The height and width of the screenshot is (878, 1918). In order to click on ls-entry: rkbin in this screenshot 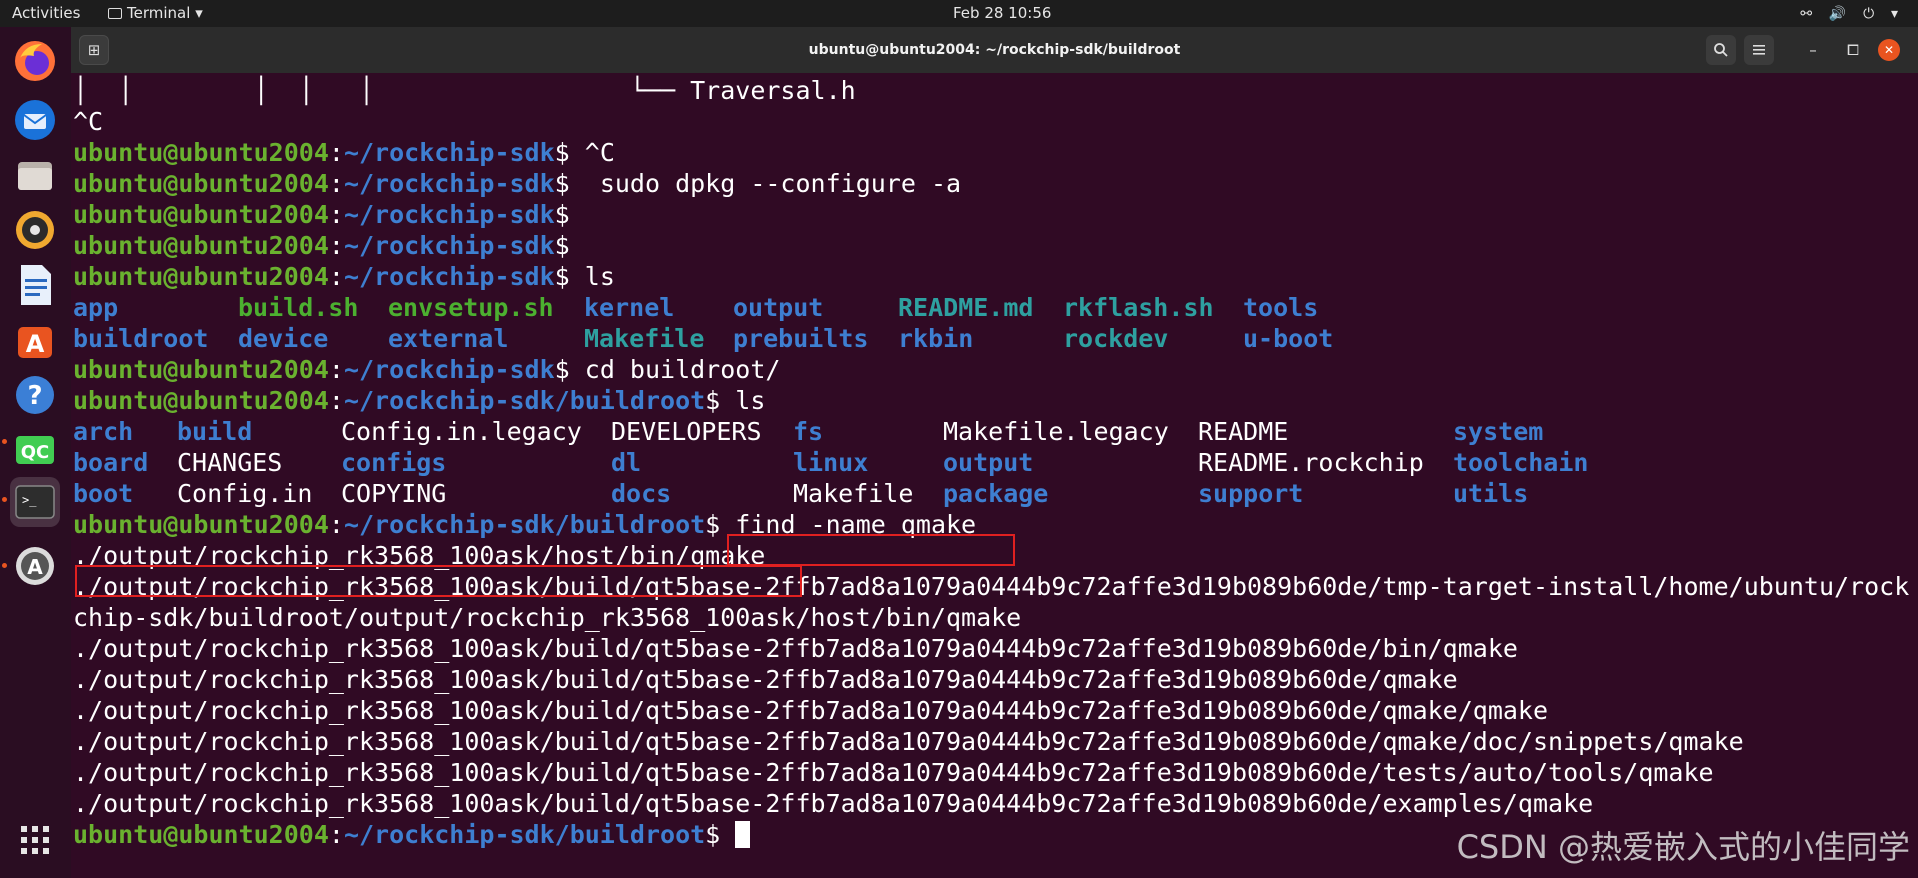, I will do `click(936, 338)`.